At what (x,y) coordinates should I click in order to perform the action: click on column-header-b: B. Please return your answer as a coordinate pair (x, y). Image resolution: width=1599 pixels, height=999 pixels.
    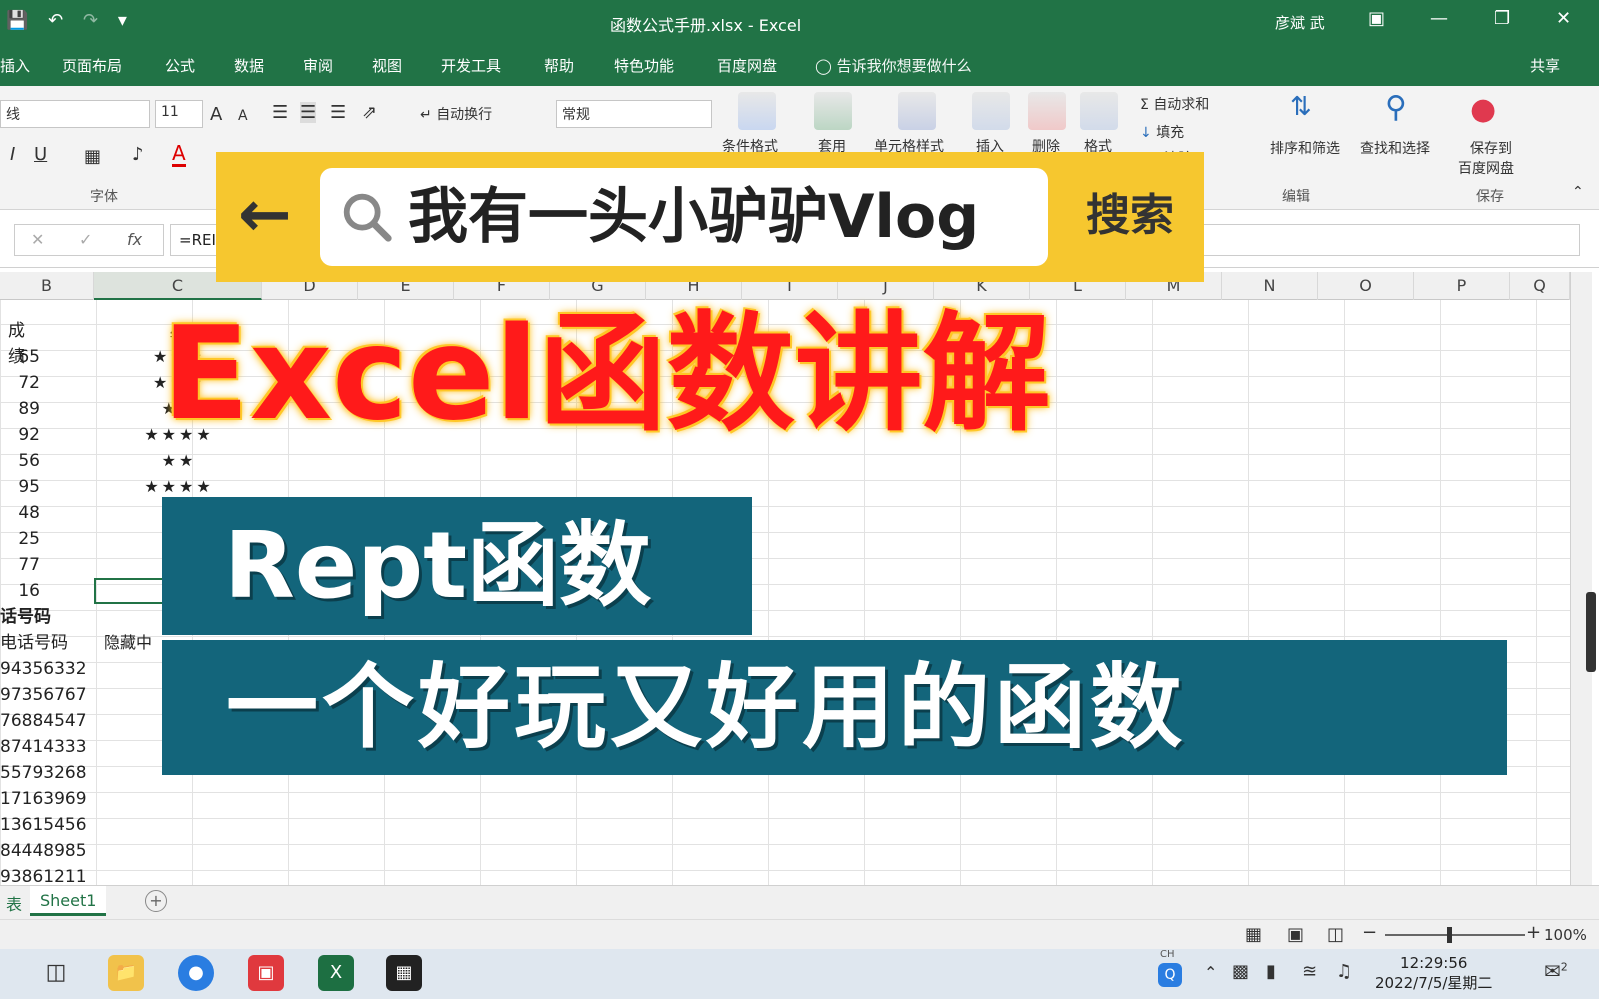
    Looking at the image, I should click on (47, 286).